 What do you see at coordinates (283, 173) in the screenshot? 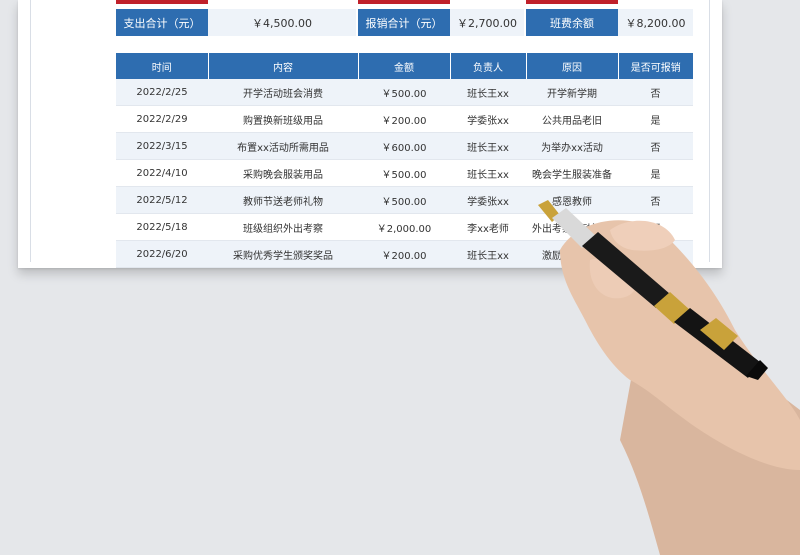
I see `cell-content: 采购晚会服装用品` at bounding box center [283, 173].